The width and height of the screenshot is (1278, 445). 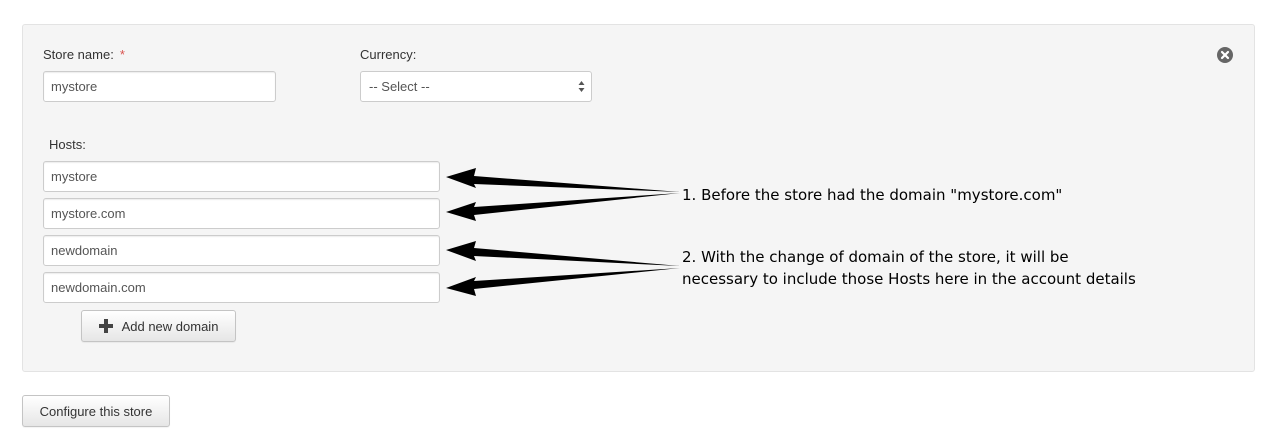 I want to click on plus-icon, so click(x=105, y=326).